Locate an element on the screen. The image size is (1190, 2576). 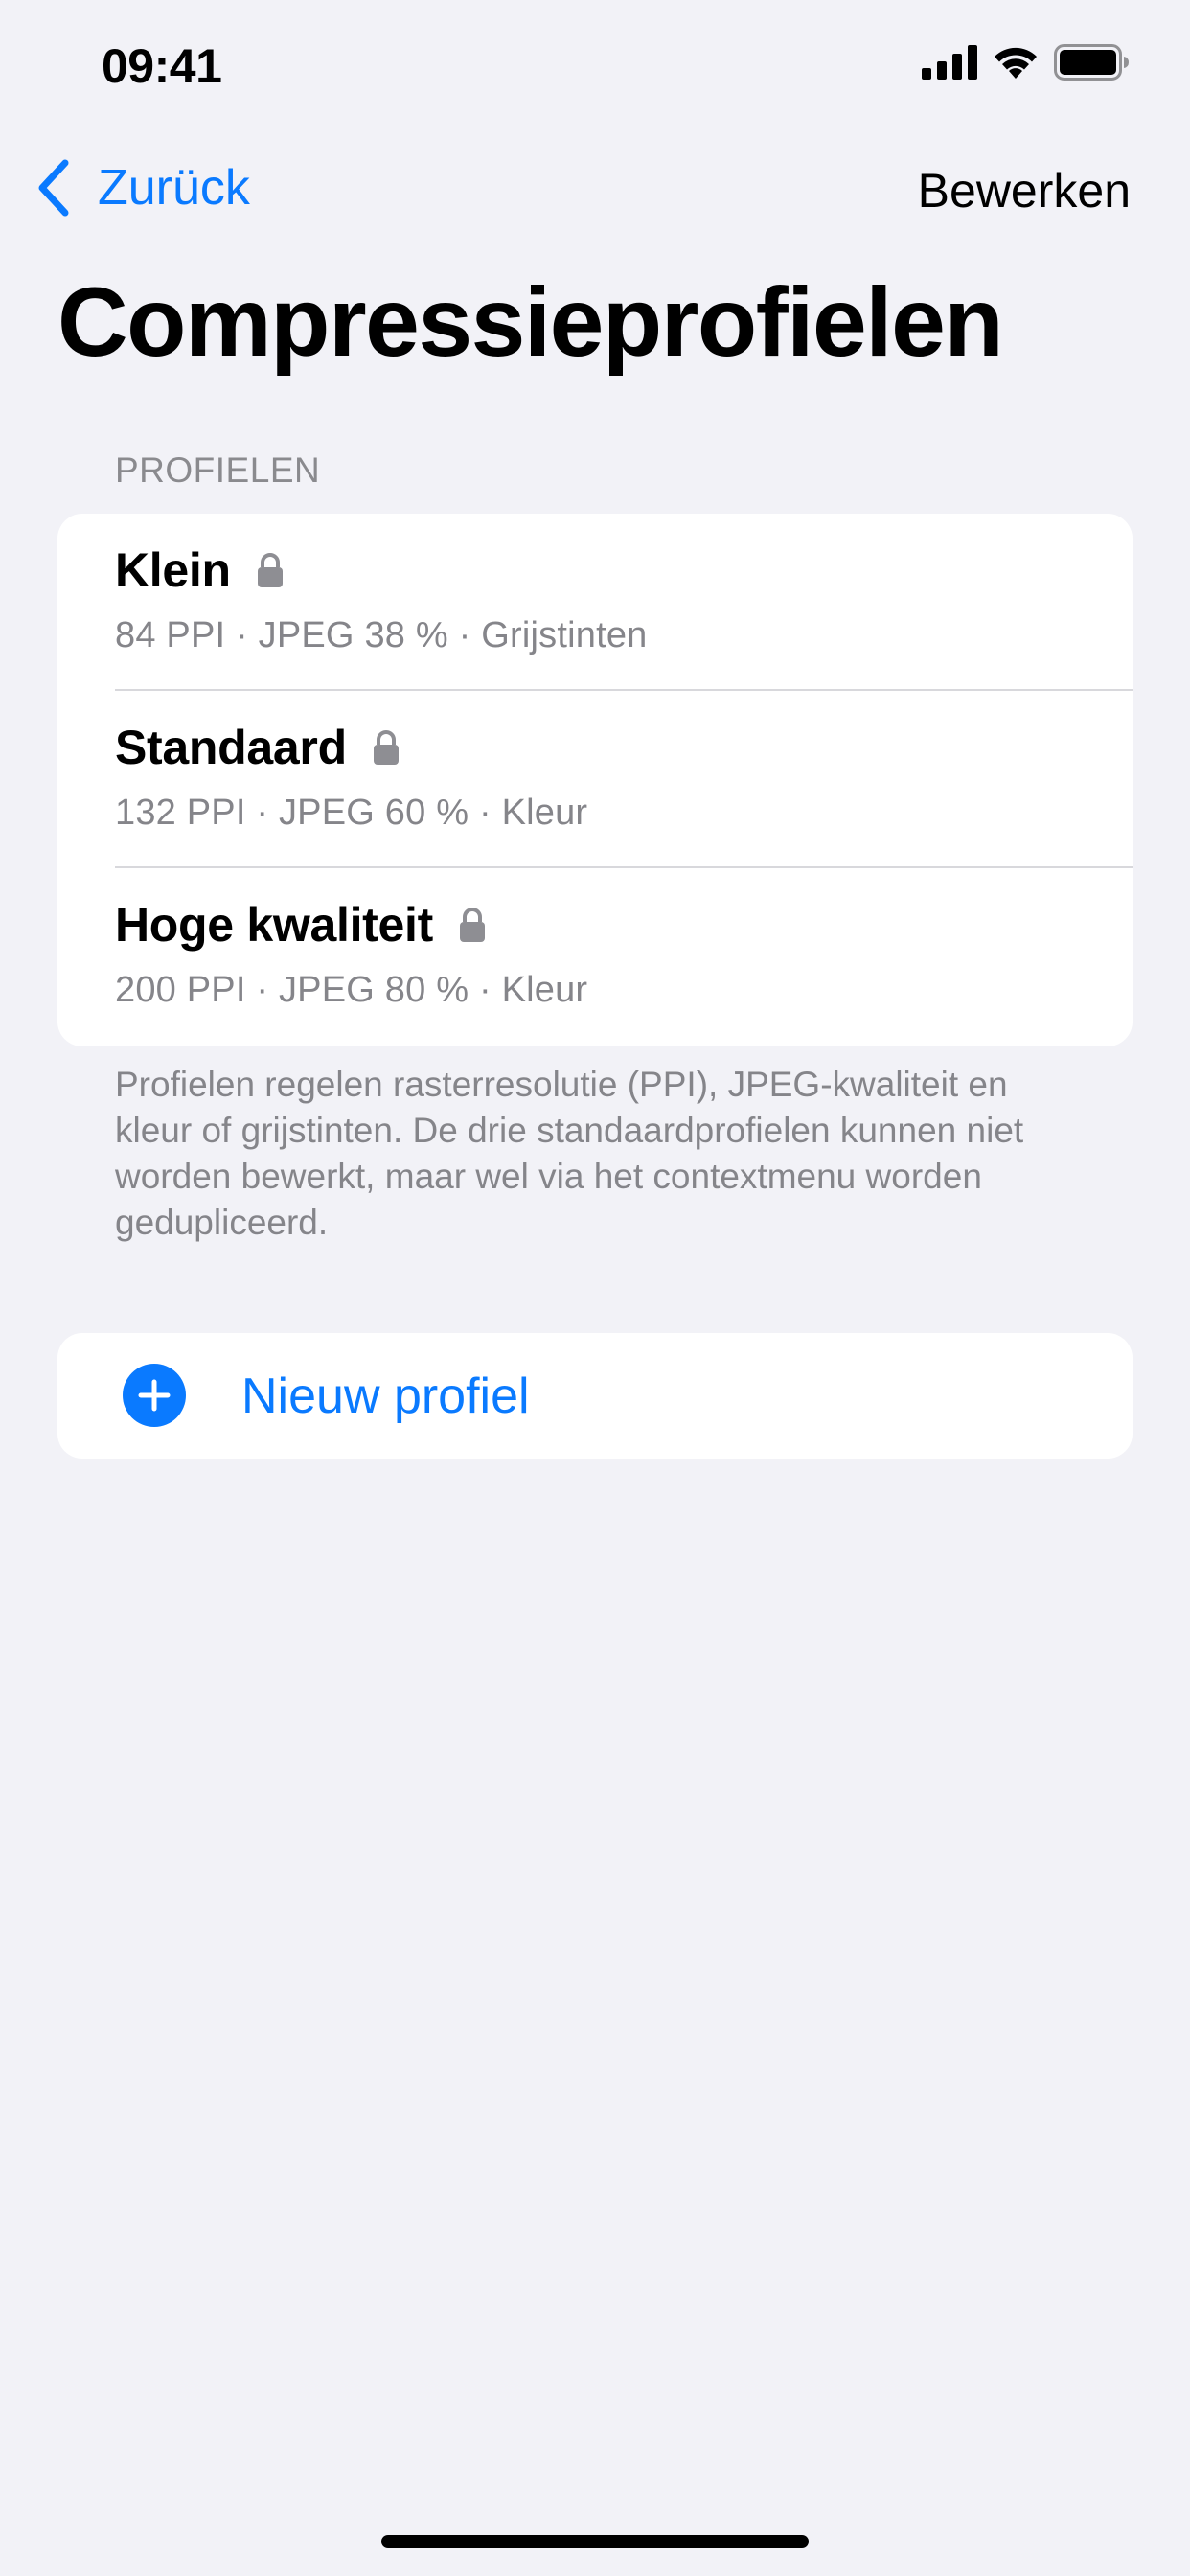
profile-name: Klein is located at coordinates (173, 570).